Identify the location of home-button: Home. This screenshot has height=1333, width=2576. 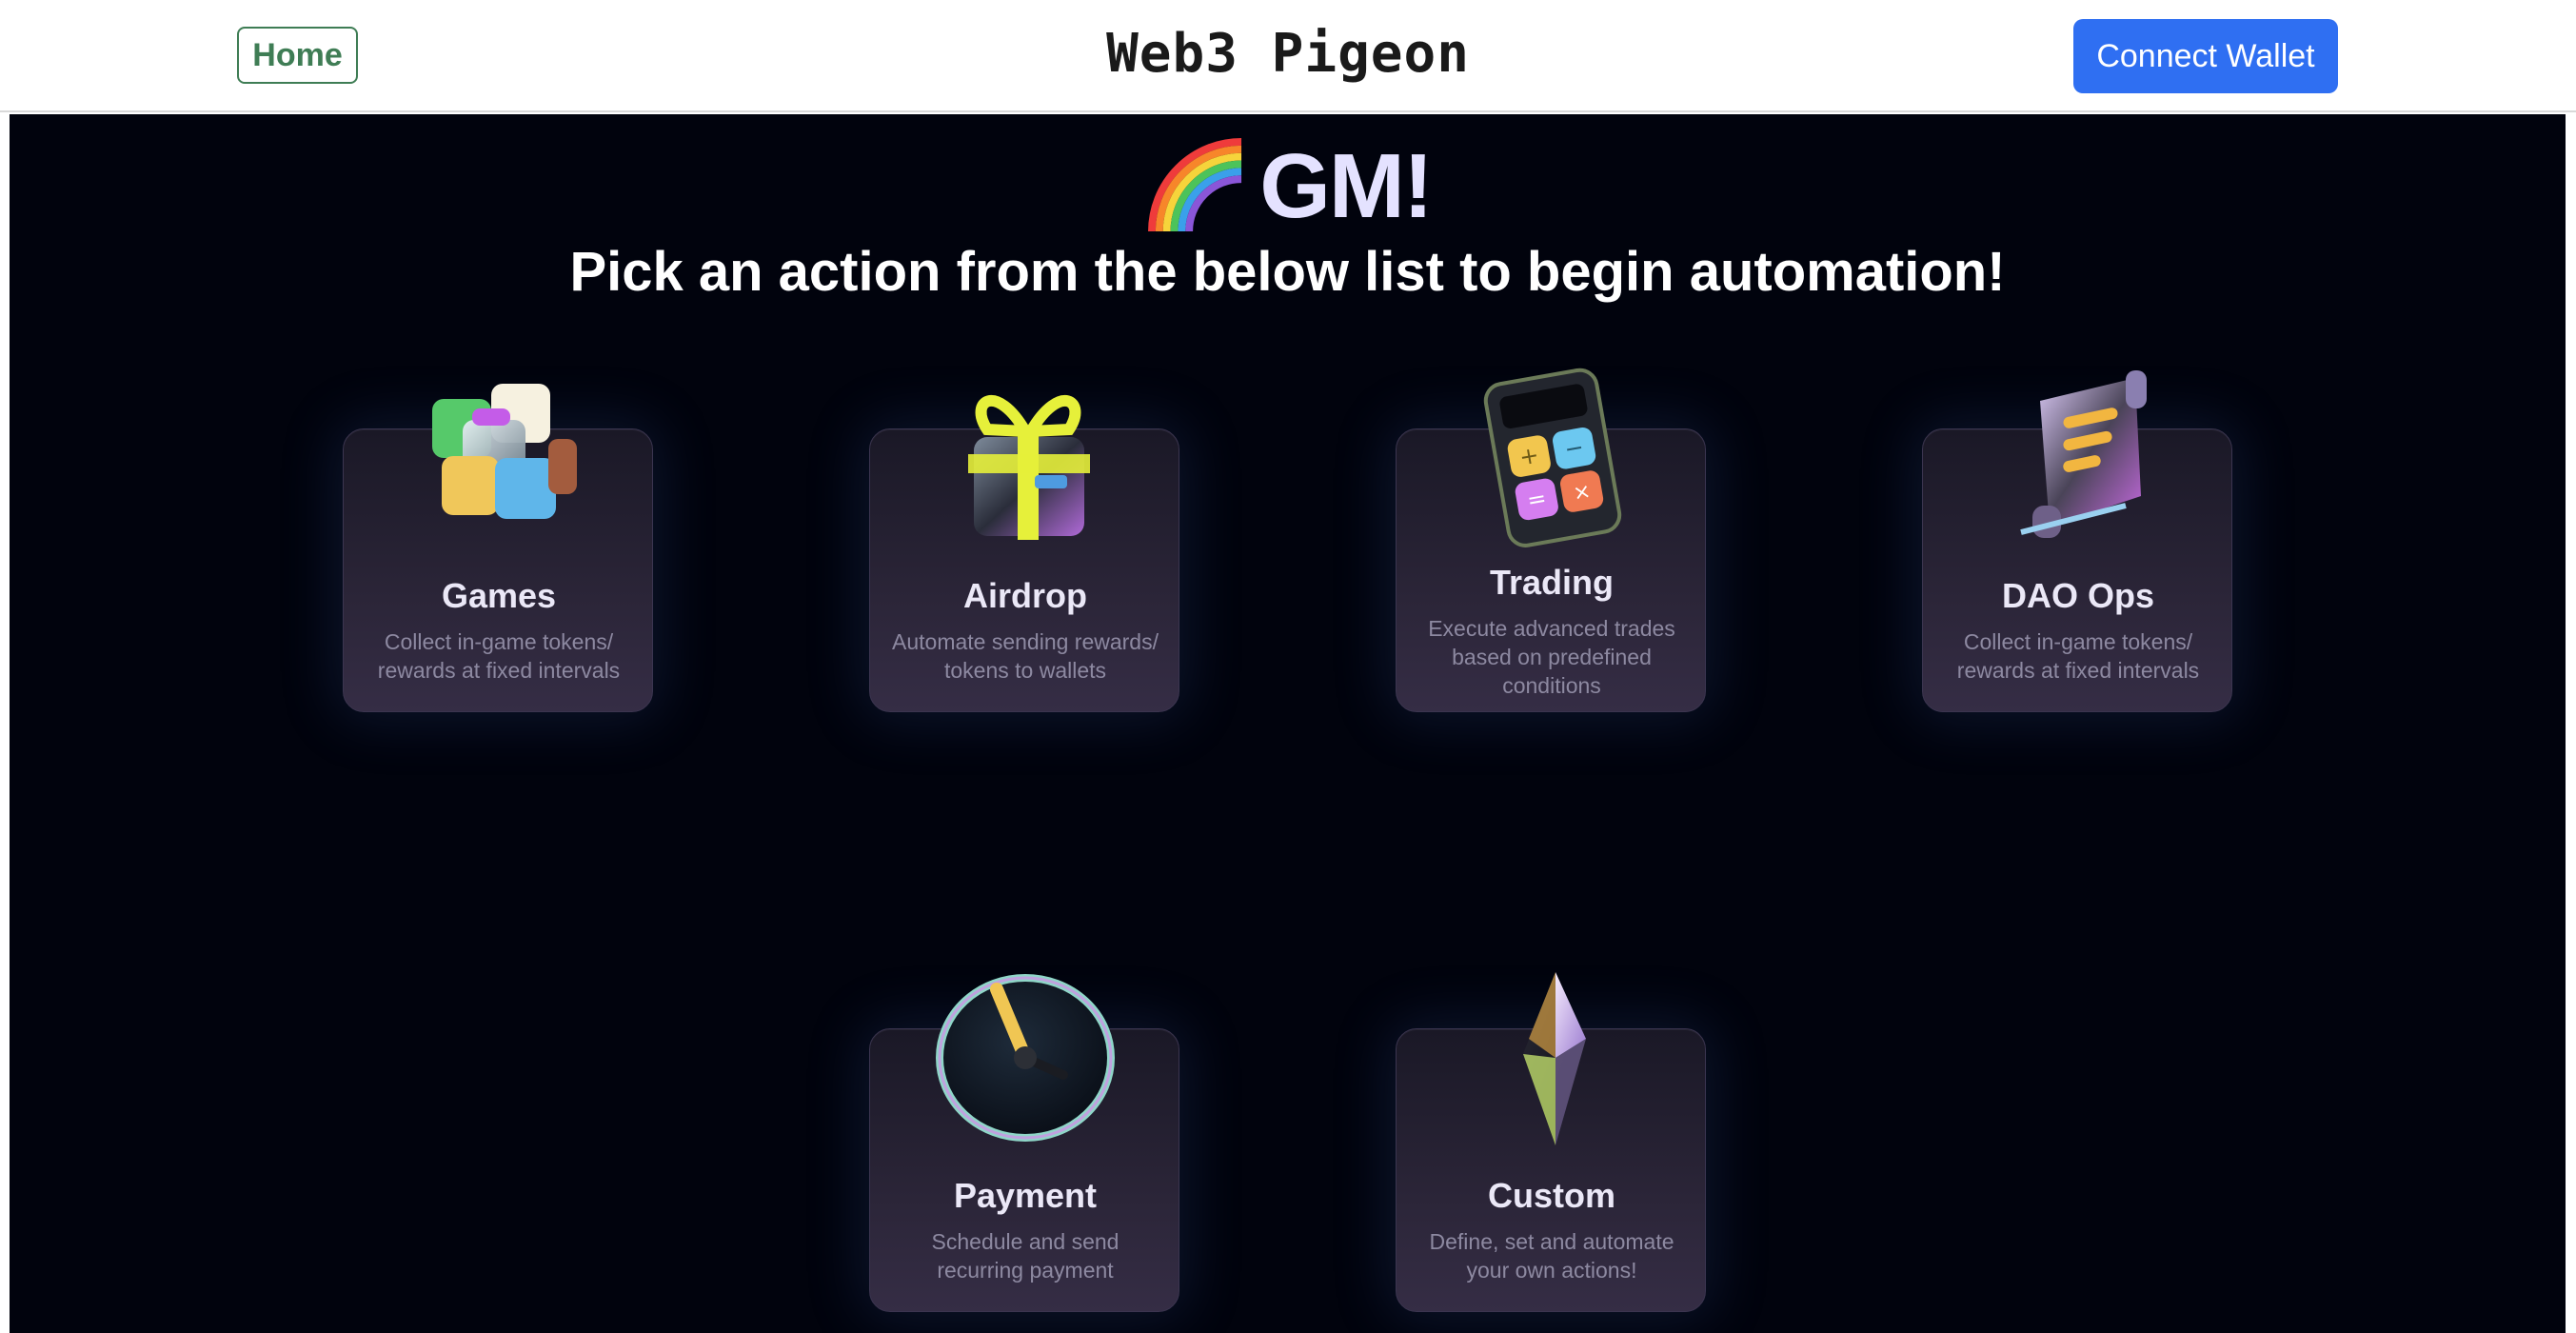
(297, 55).